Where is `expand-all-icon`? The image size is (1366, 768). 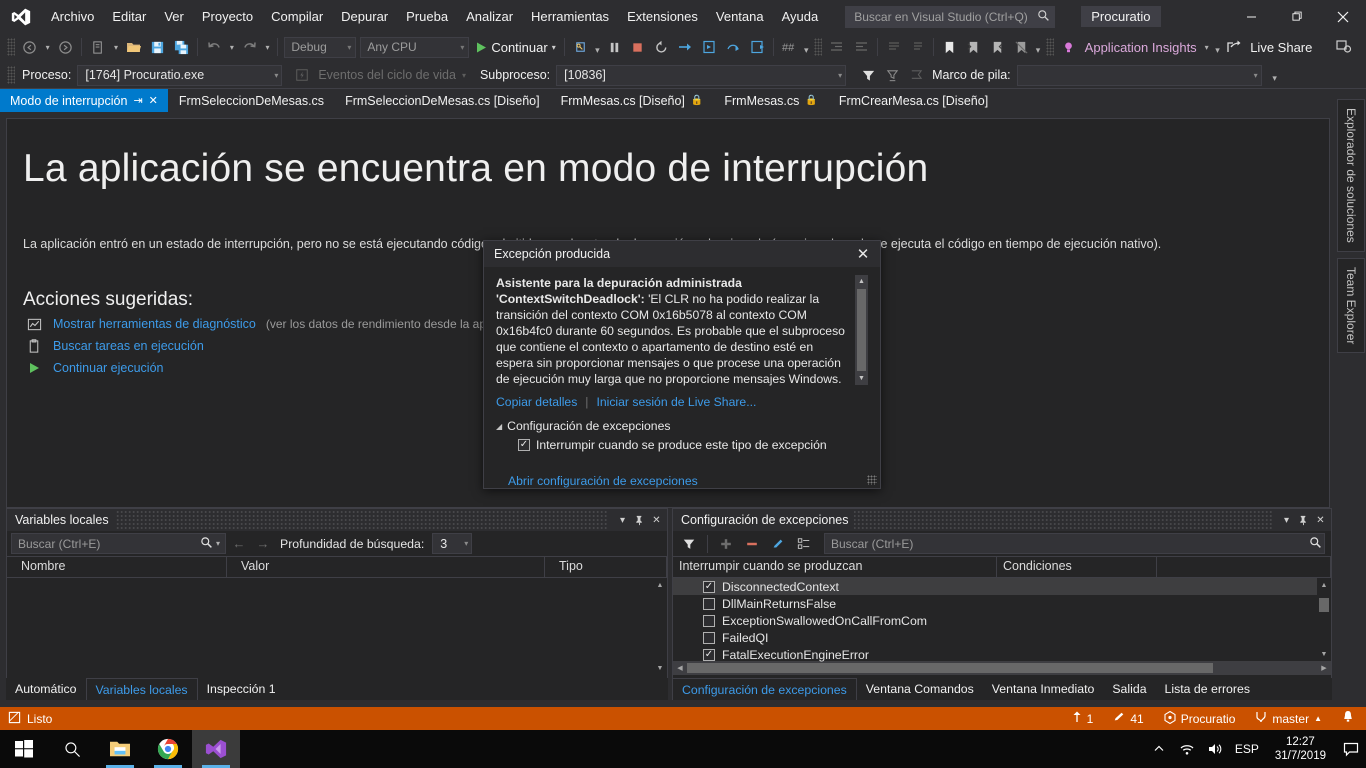 expand-all-icon is located at coordinates (804, 543).